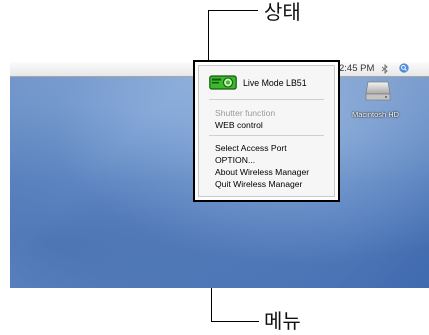 This screenshot has height=335, width=429. What do you see at coordinates (233, 10) in the screenshot?
I see `status-leader-horizontal` at bounding box center [233, 10].